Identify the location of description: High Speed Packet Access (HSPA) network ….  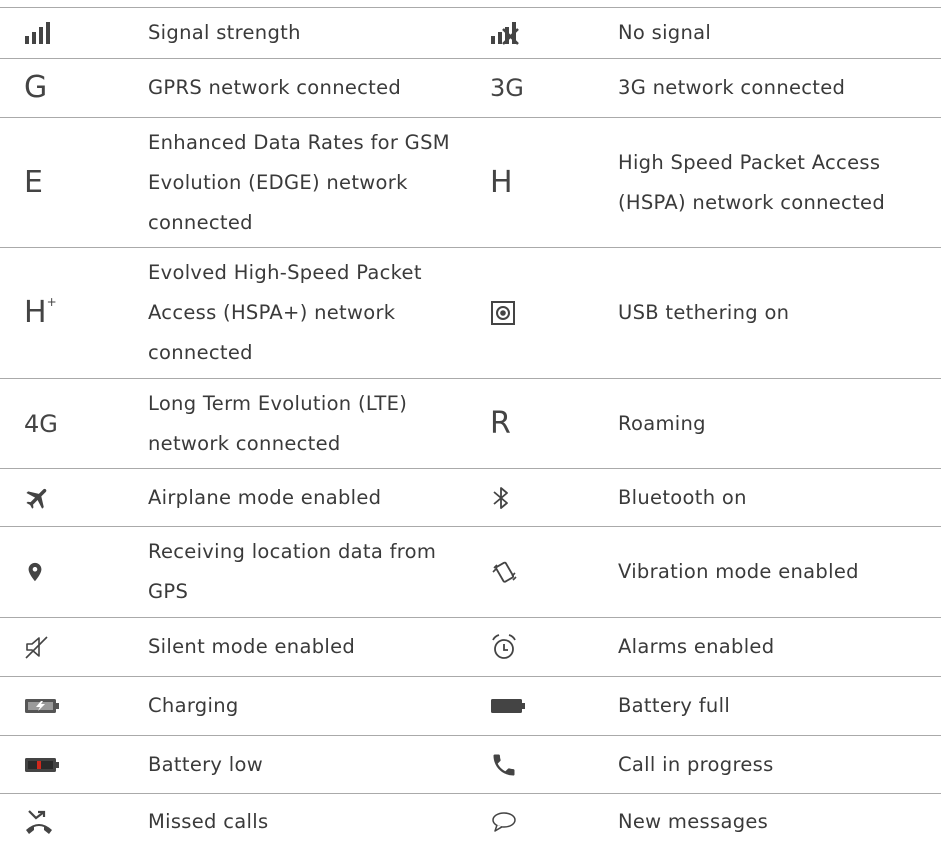
(752, 182).